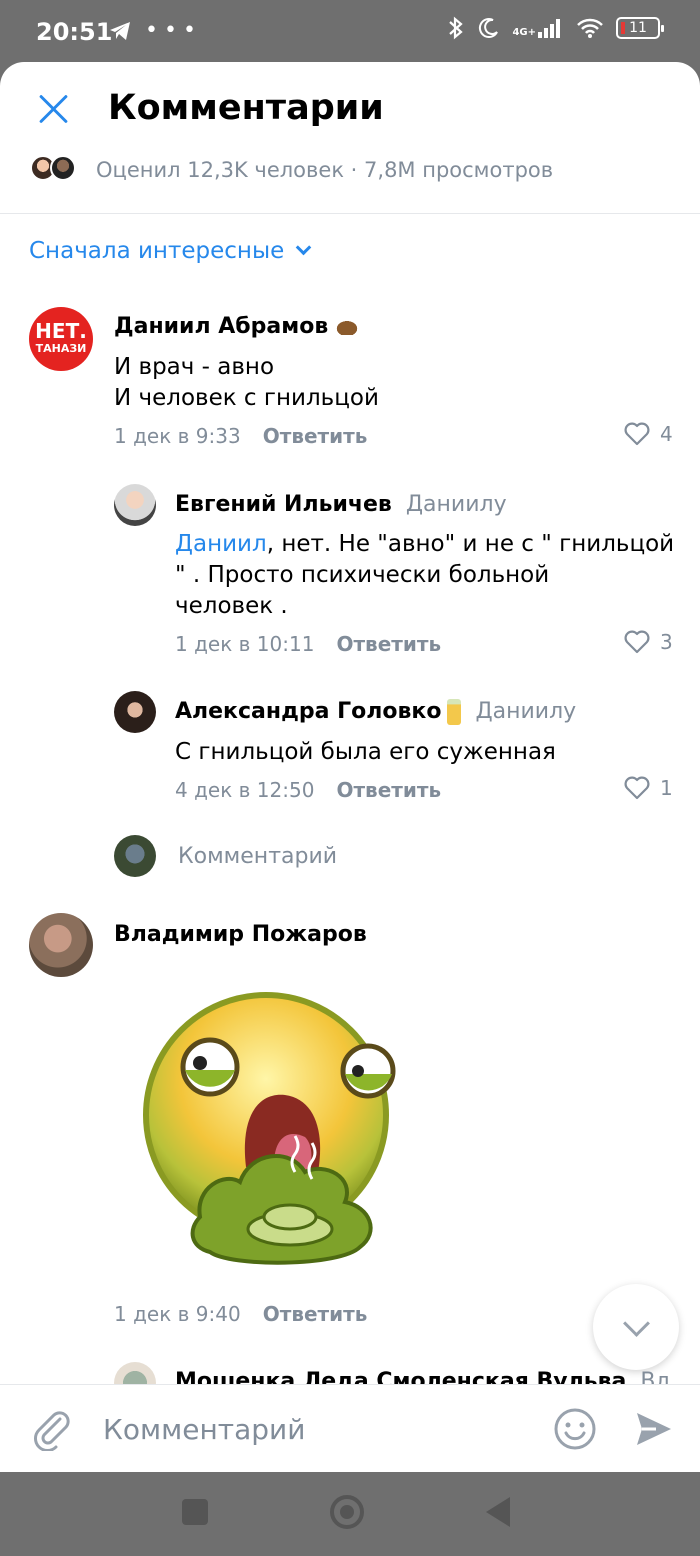 Image resolution: width=700 pixels, height=1556 pixels. I want to click on recent-apps-icon, so click(195, 1512).